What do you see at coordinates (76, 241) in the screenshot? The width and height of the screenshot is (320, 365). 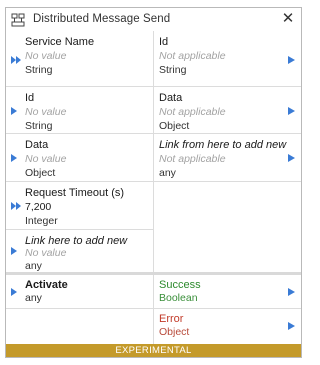 I see `input-label: Link here to add new` at bounding box center [76, 241].